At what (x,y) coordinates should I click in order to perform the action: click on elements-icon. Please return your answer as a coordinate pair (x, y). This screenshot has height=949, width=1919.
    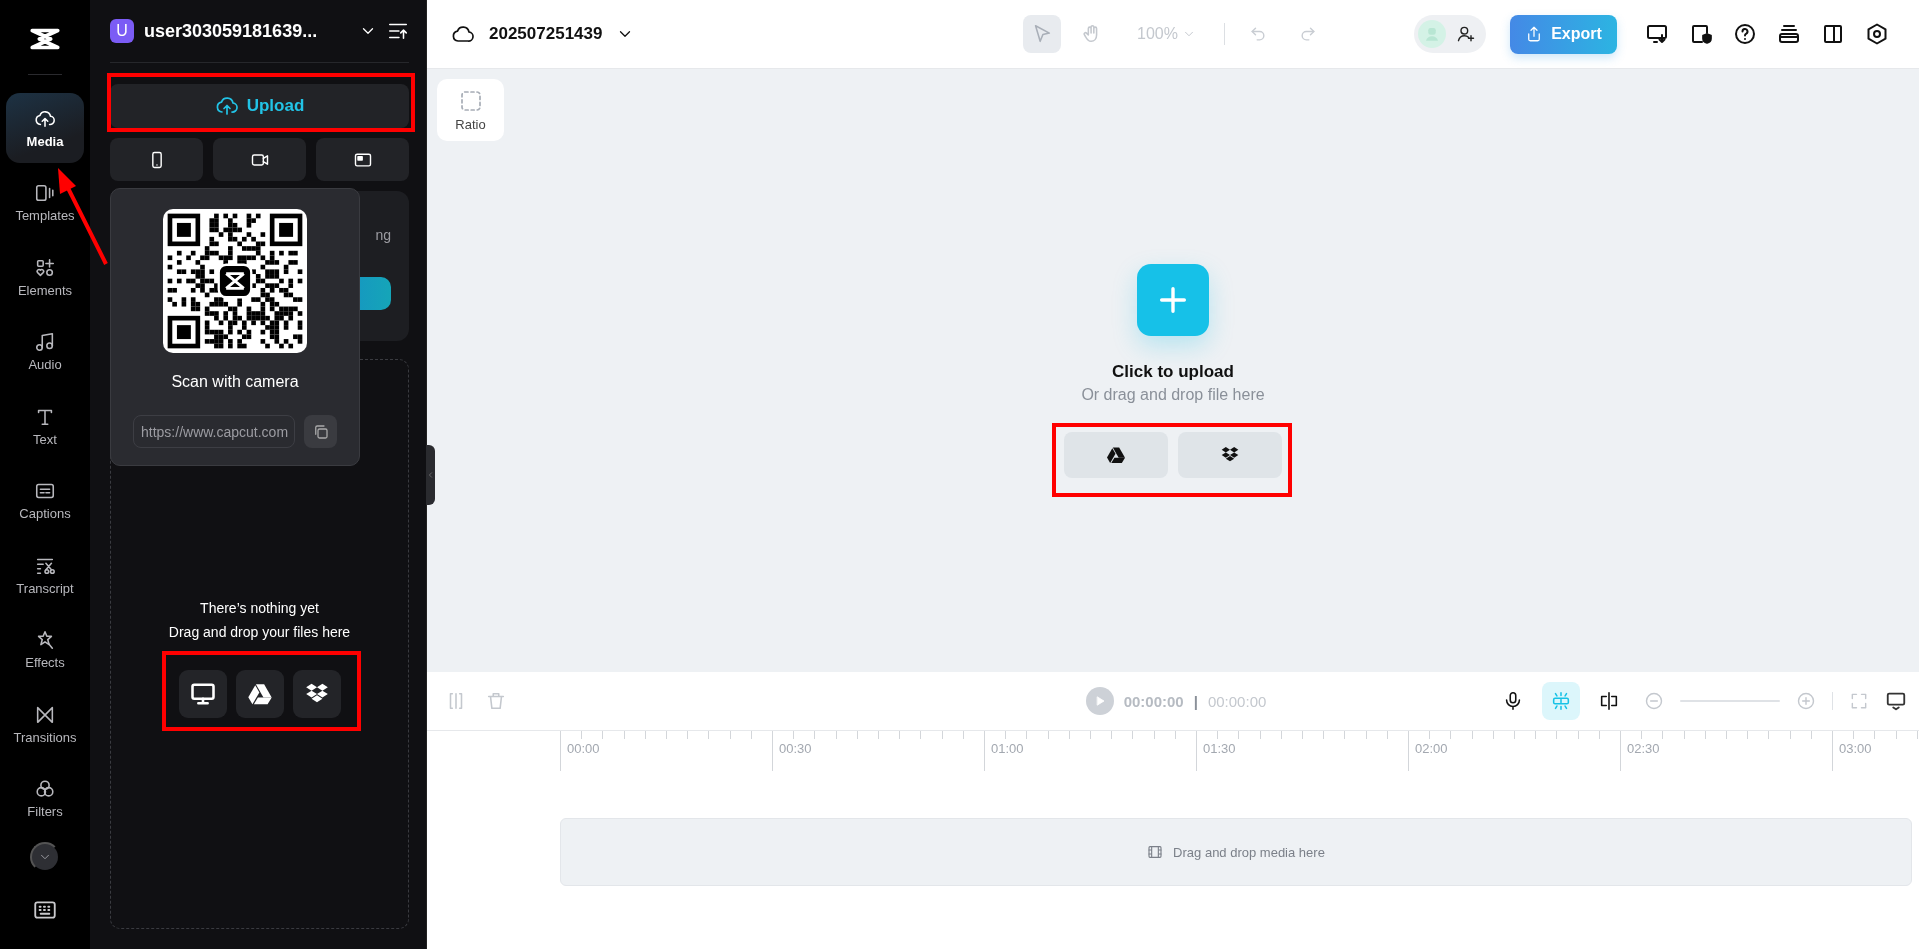
    Looking at the image, I should click on (45, 267).